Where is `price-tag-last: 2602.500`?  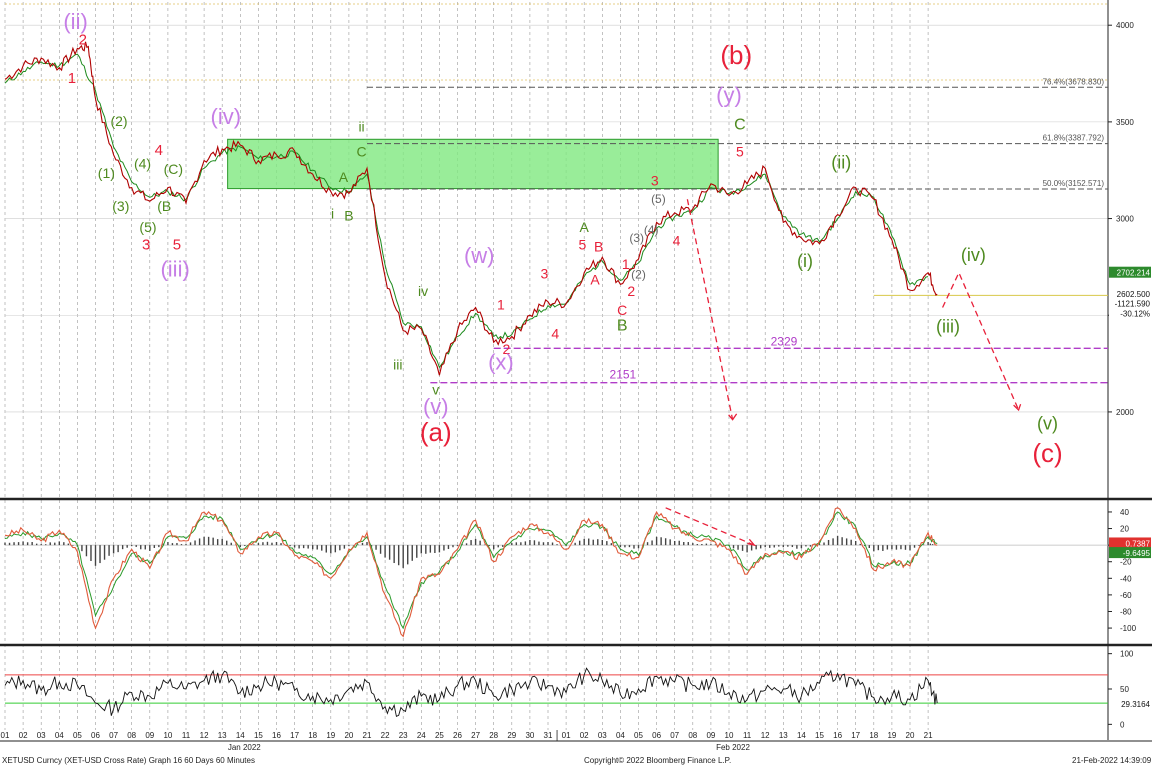 price-tag-last: 2602.500 is located at coordinates (1134, 294).